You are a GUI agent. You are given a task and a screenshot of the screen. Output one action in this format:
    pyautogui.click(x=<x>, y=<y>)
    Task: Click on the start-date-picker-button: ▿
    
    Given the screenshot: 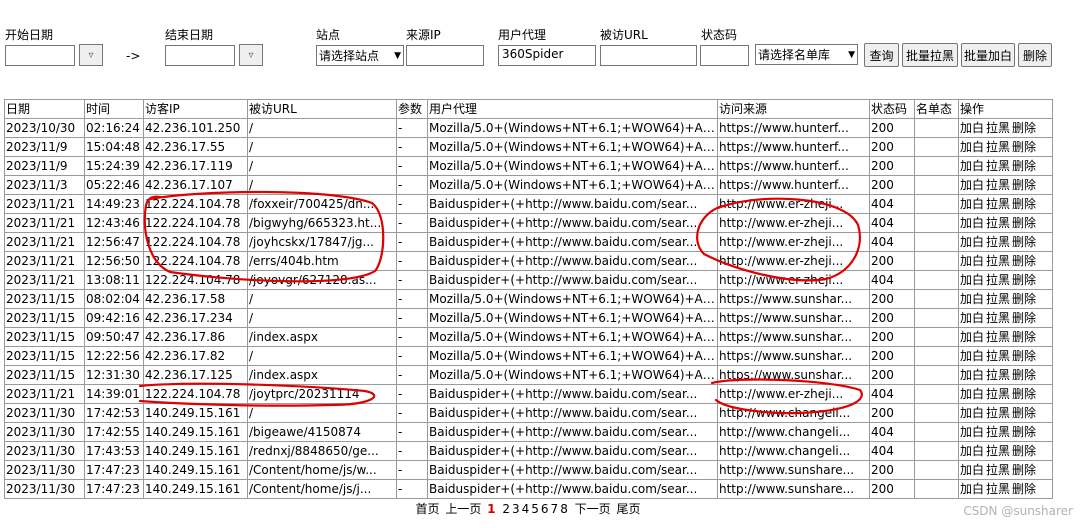 What is the action you would take?
    pyautogui.click(x=91, y=55)
    